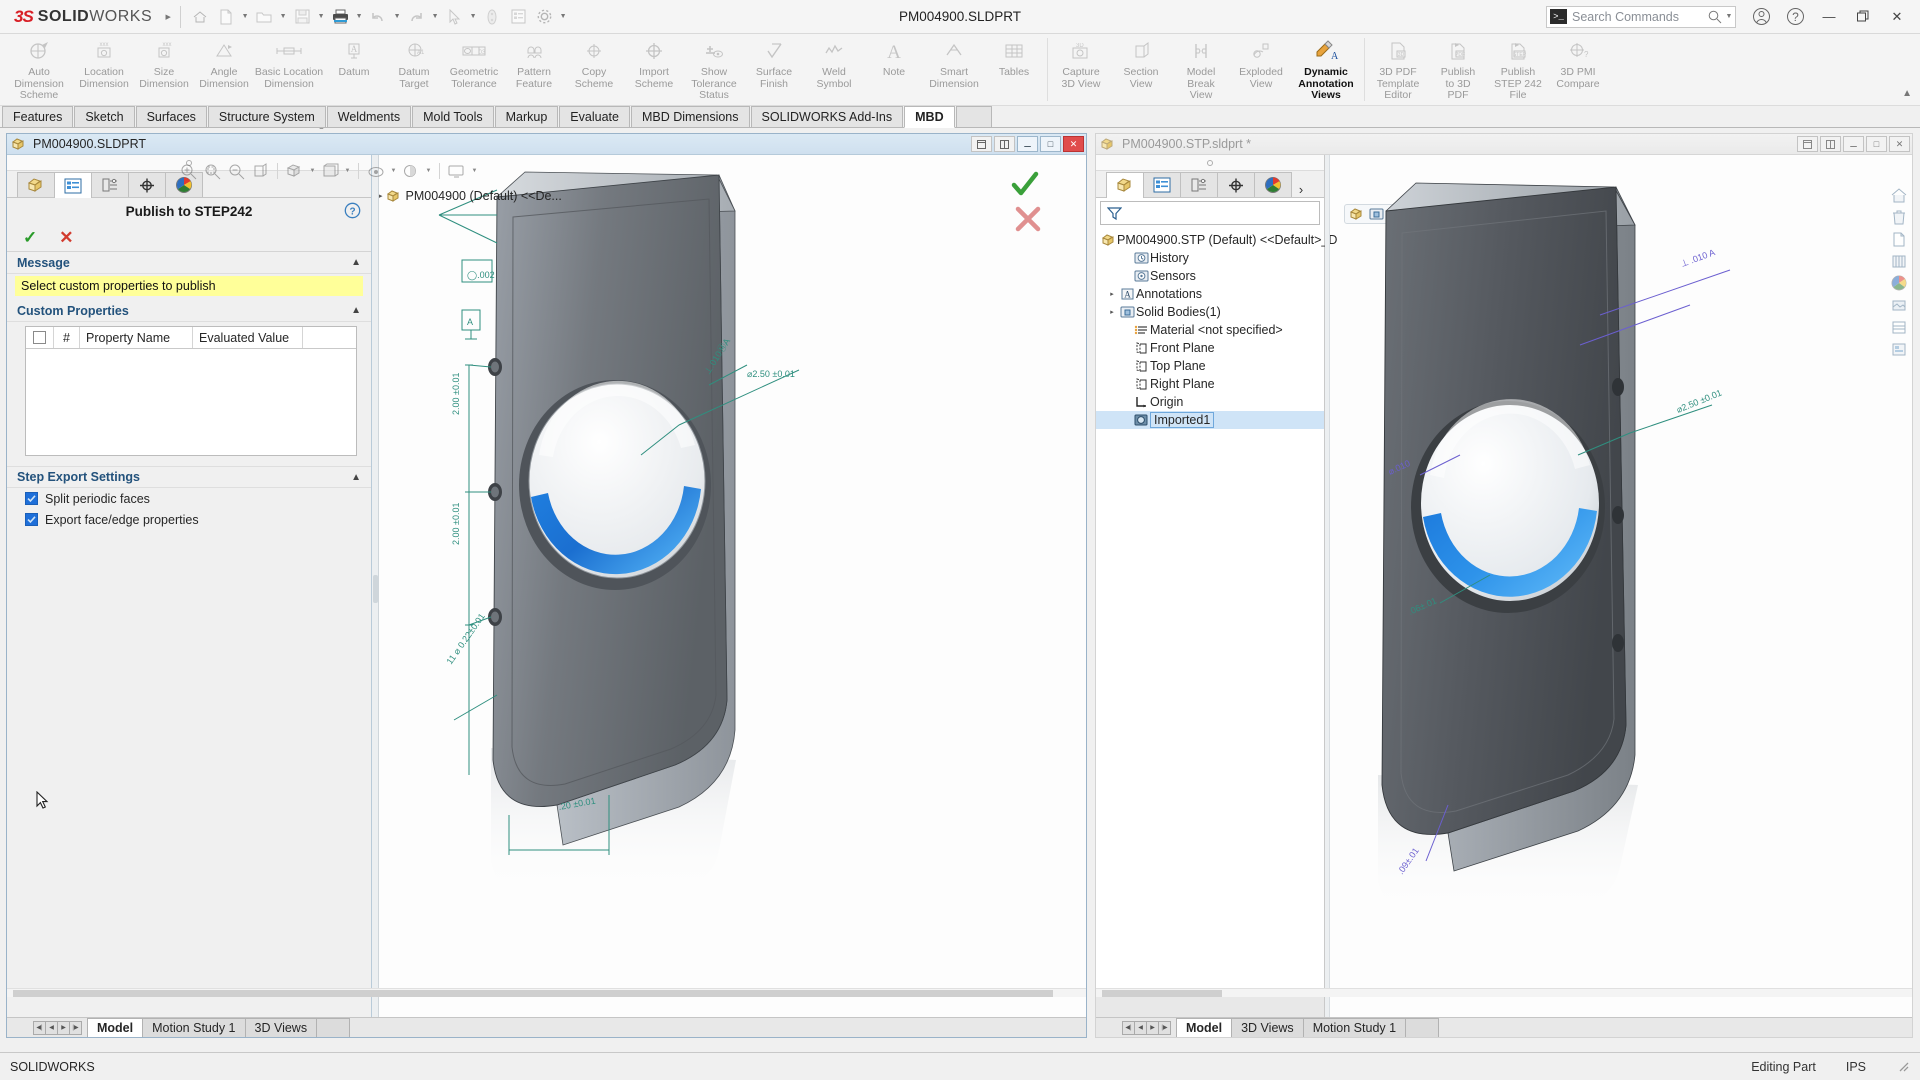  I want to click on expand-arrow-icon: ▸, so click(381, 196).